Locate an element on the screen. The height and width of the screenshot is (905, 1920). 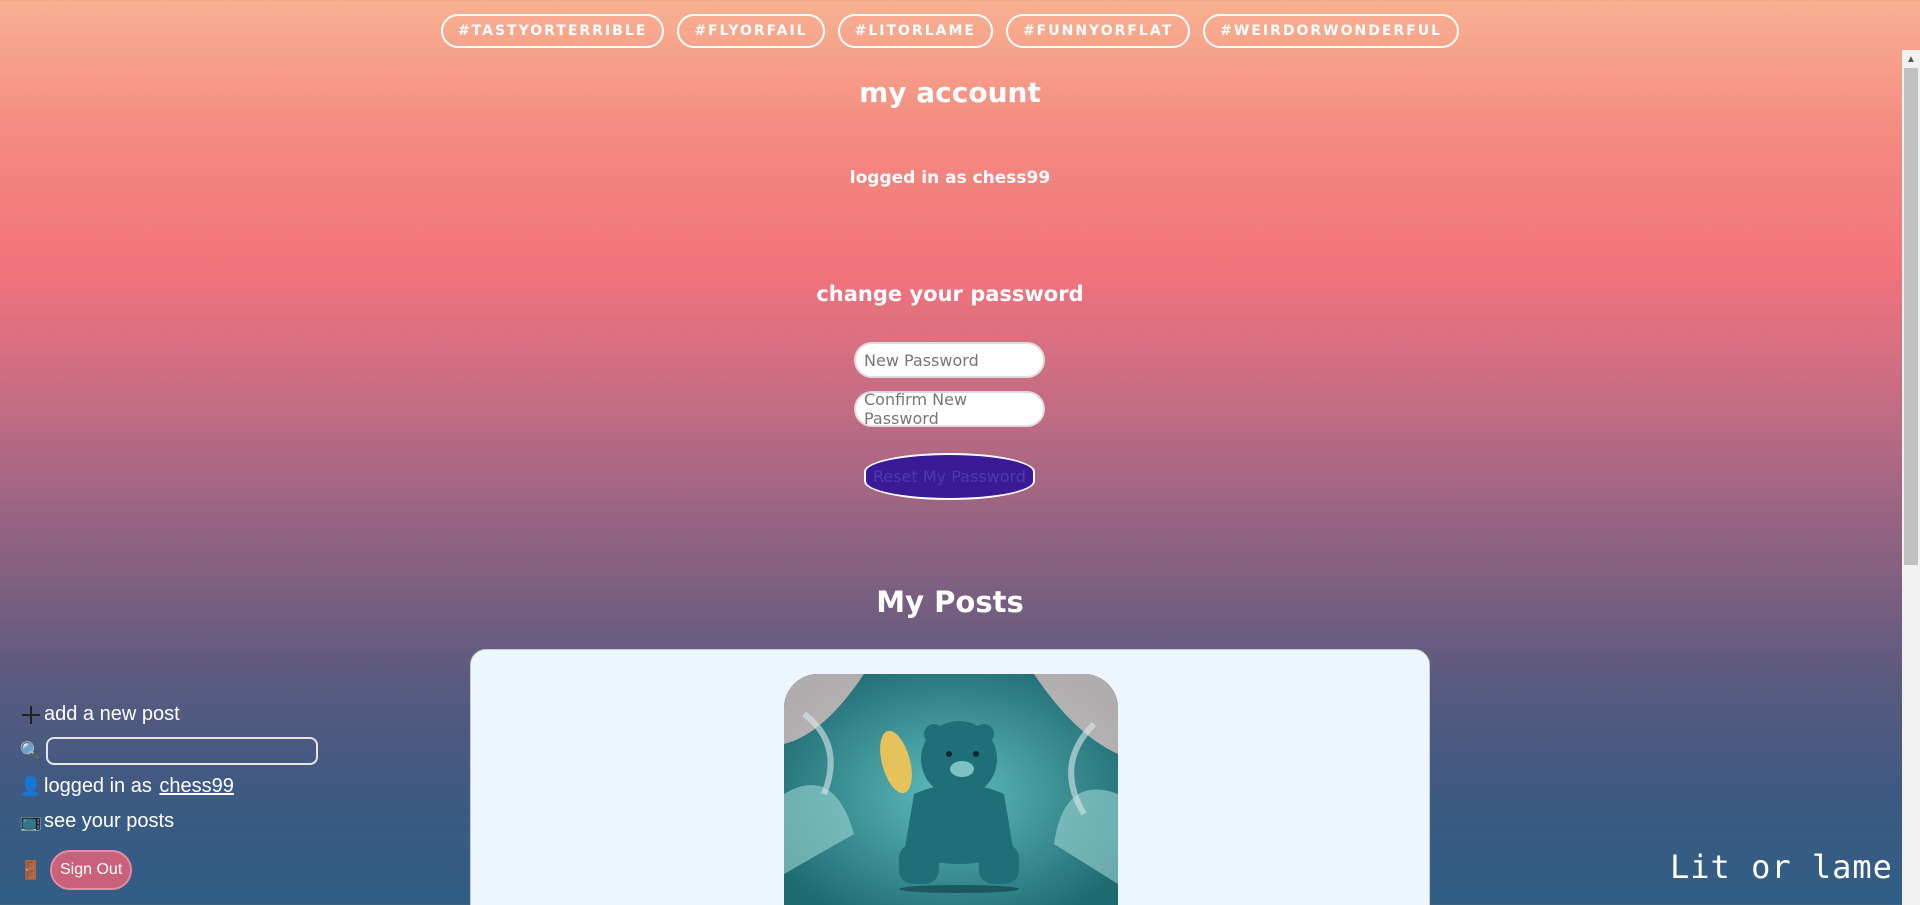
sign-out-button: Sign Out is located at coordinates (91, 870).